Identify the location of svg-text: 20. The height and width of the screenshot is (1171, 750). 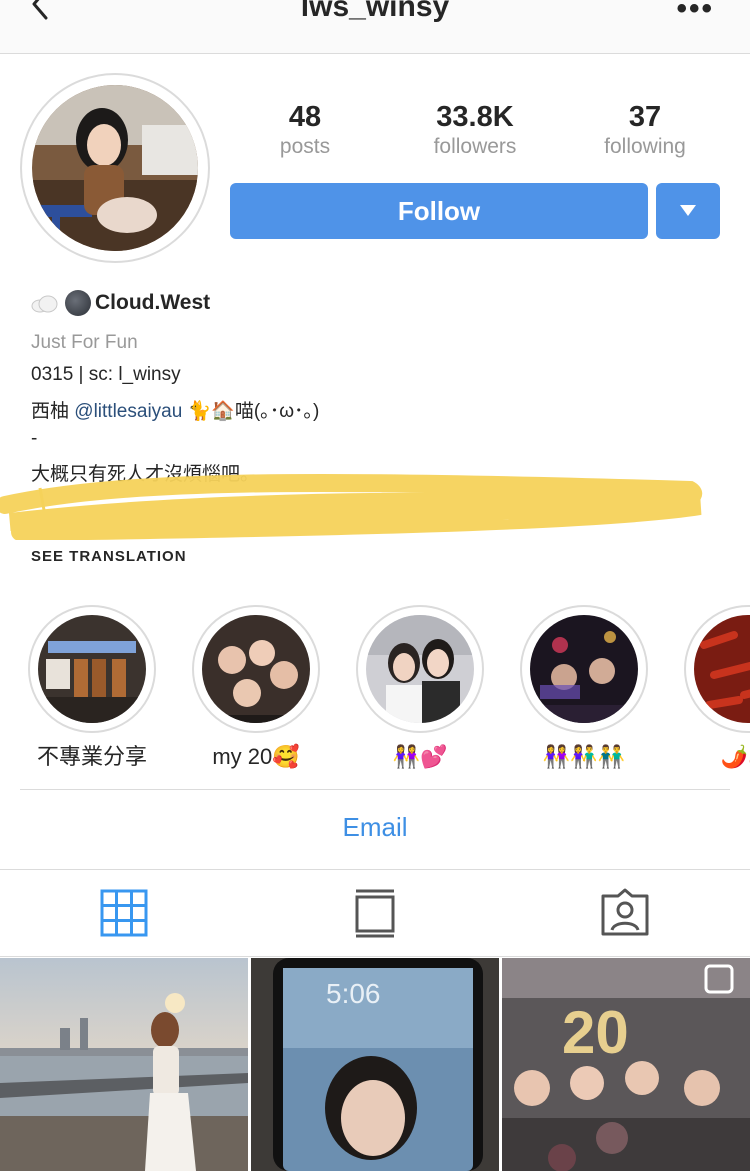
(595, 1032).